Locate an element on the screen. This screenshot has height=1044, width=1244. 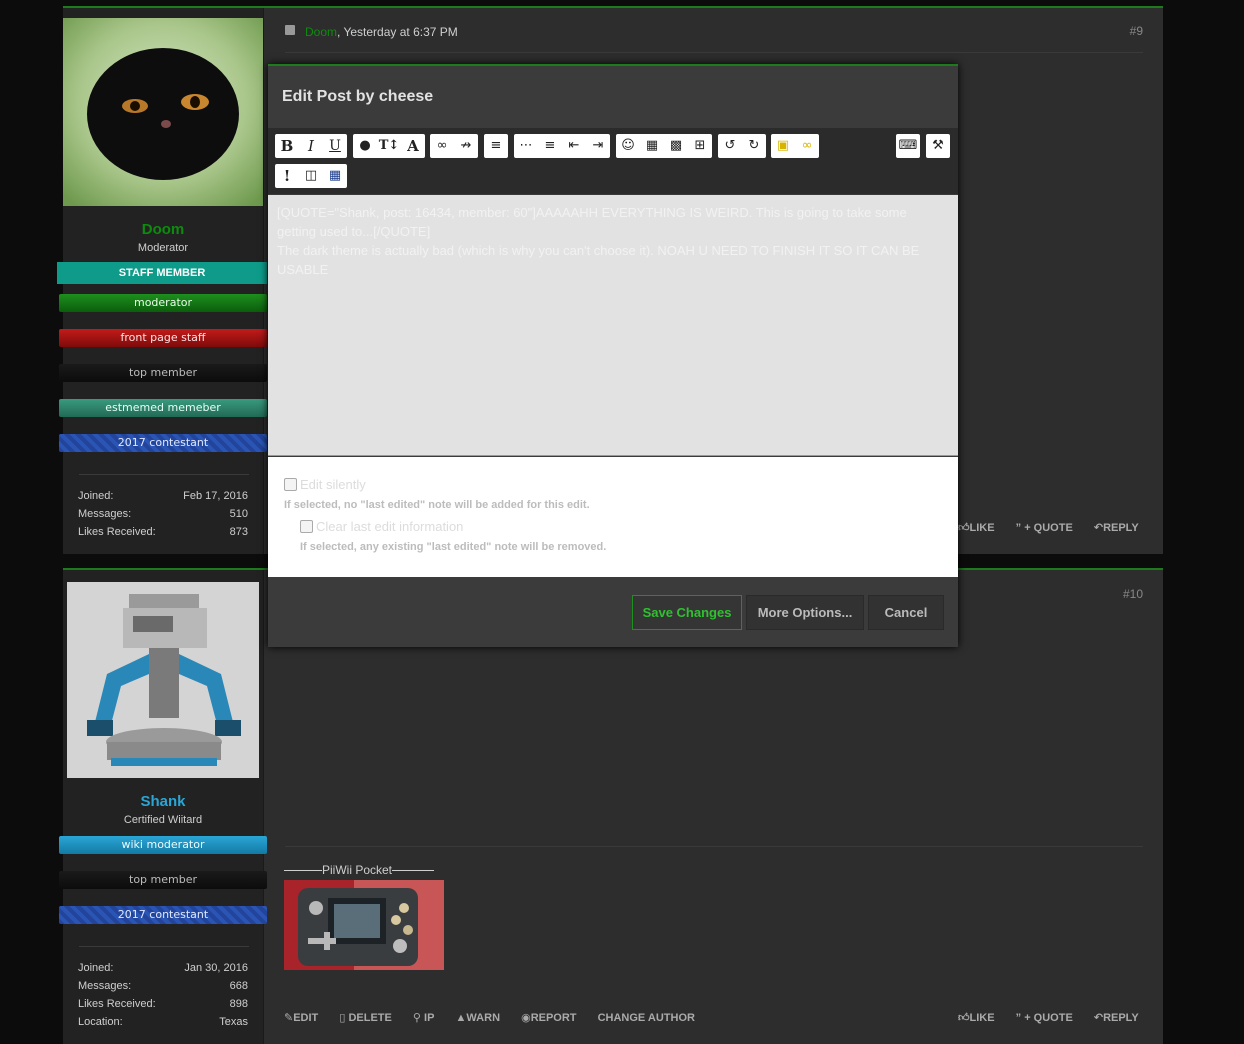
map-pin-icon: ⚲ is located at coordinates (418, 1018).